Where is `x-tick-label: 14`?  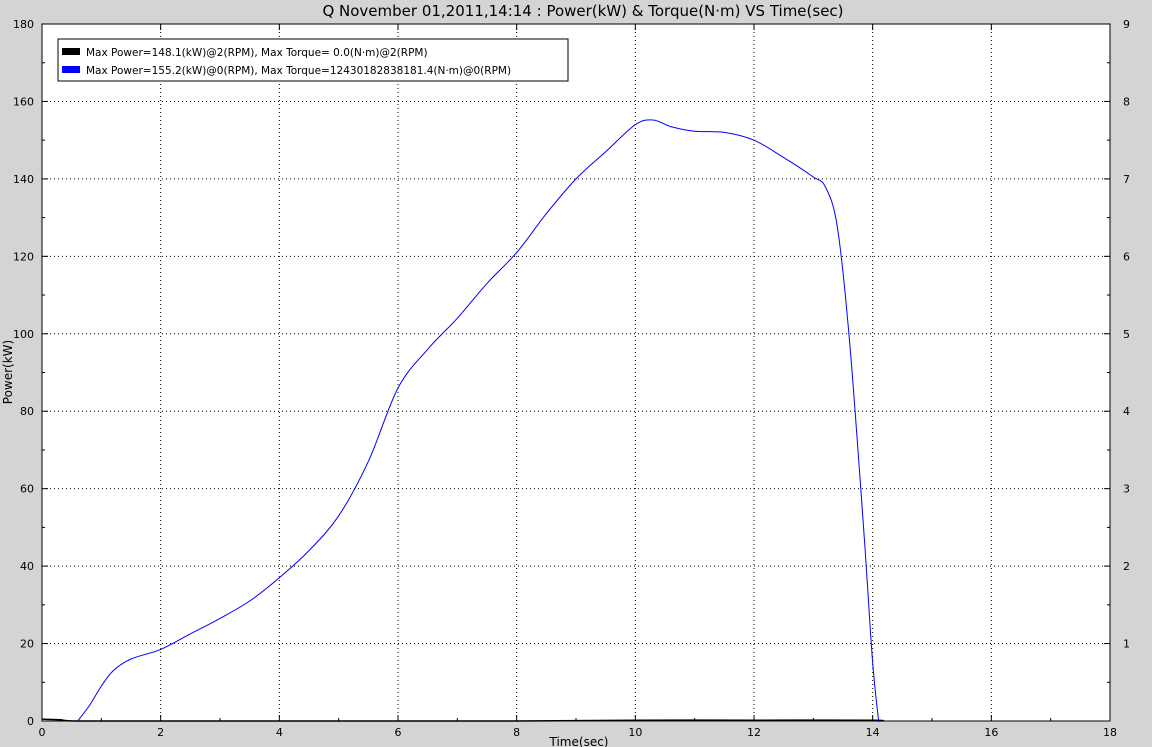 x-tick-label: 14 is located at coordinates (873, 732).